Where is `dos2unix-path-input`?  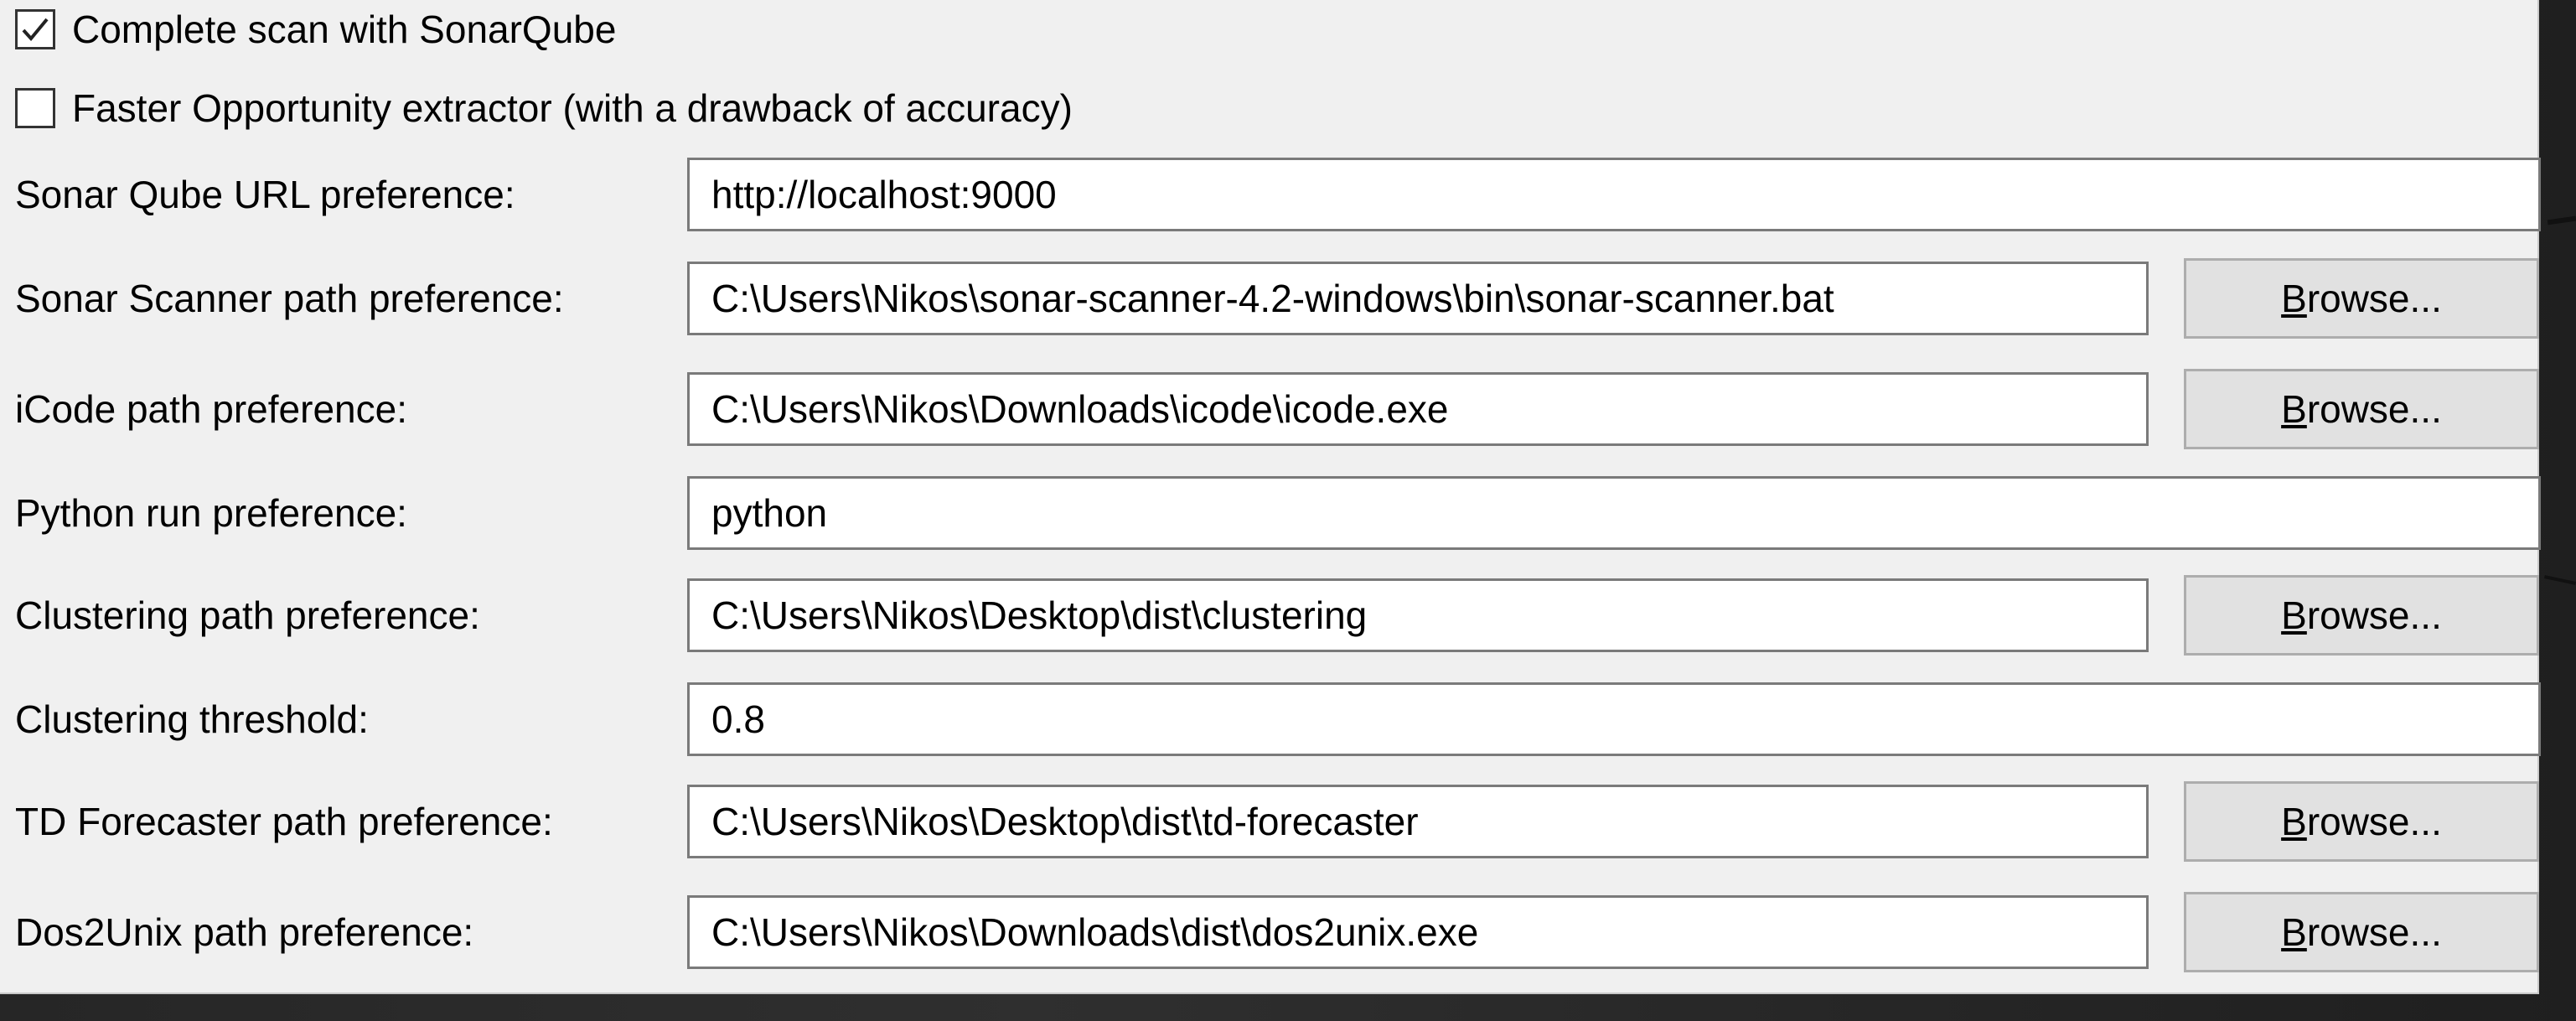 dos2unix-path-input is located at coordinates (1418, 932).